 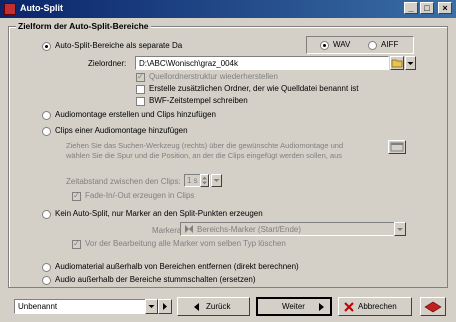 I want to click on help-button, so click(x=433, y=306).